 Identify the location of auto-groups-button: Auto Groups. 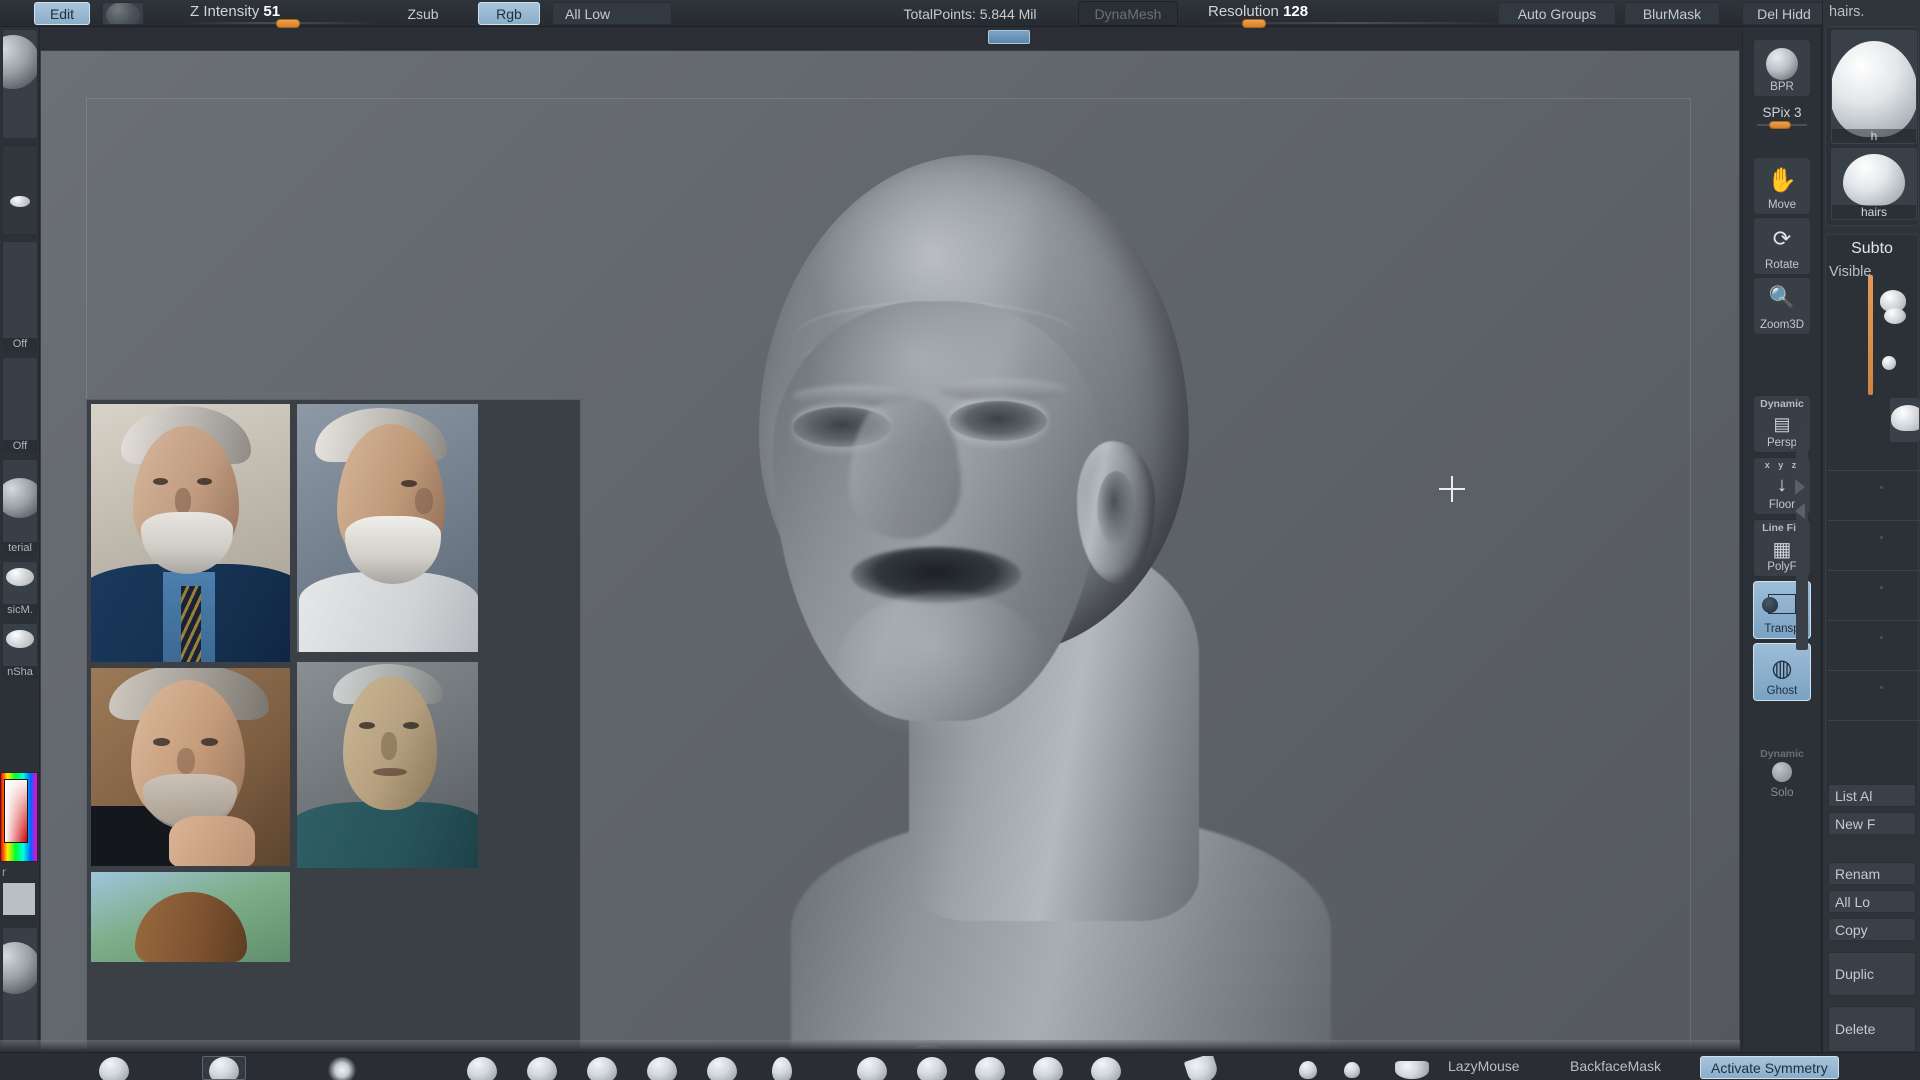
(1557, 13).